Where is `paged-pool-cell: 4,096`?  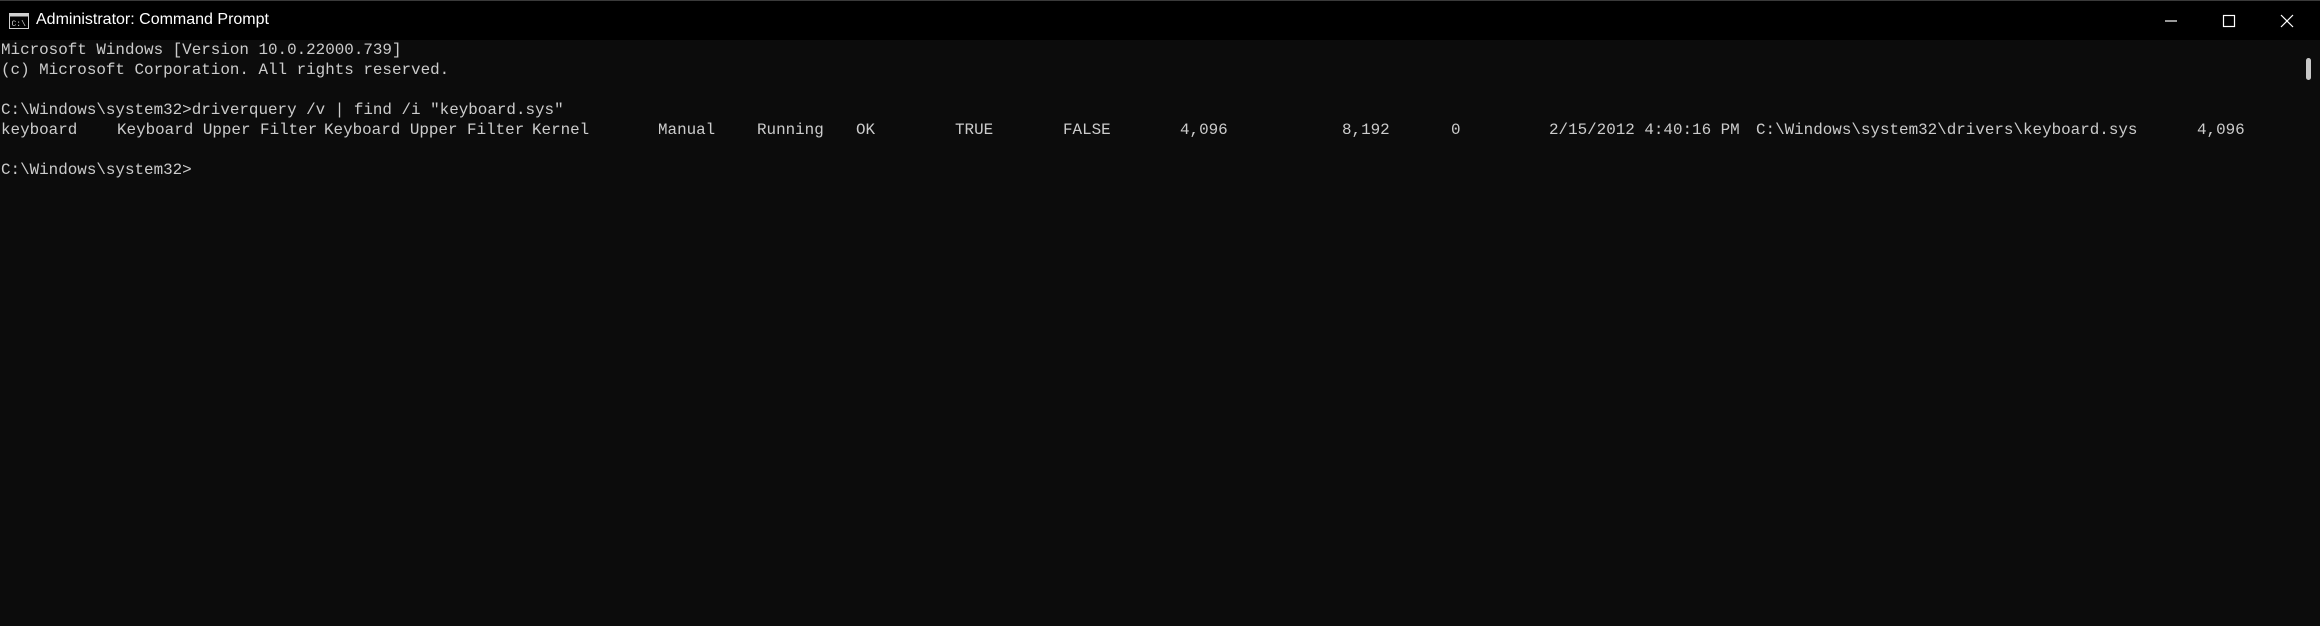
paged-pool-cell: 4,096 is located at coordinates (1204, 130).